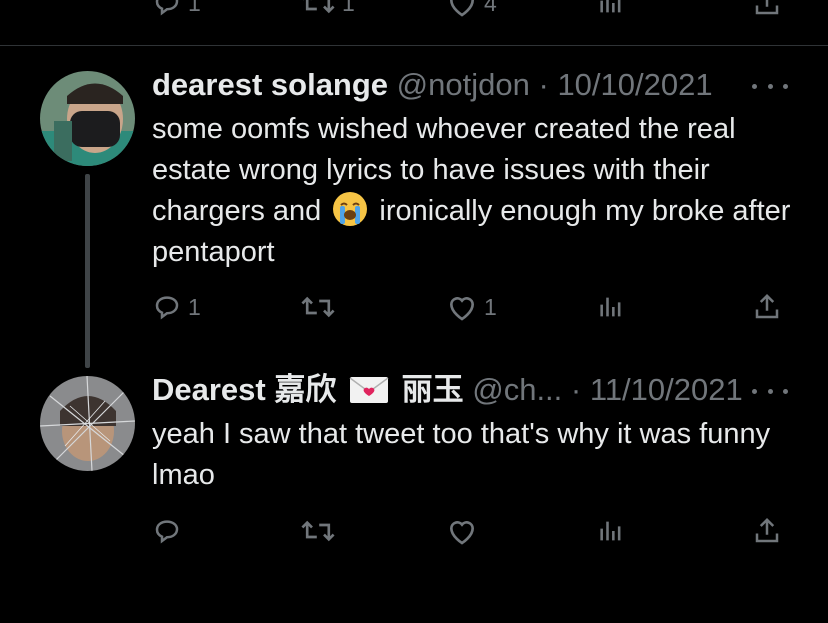  I want to click on reply-button, so click(170, 531).